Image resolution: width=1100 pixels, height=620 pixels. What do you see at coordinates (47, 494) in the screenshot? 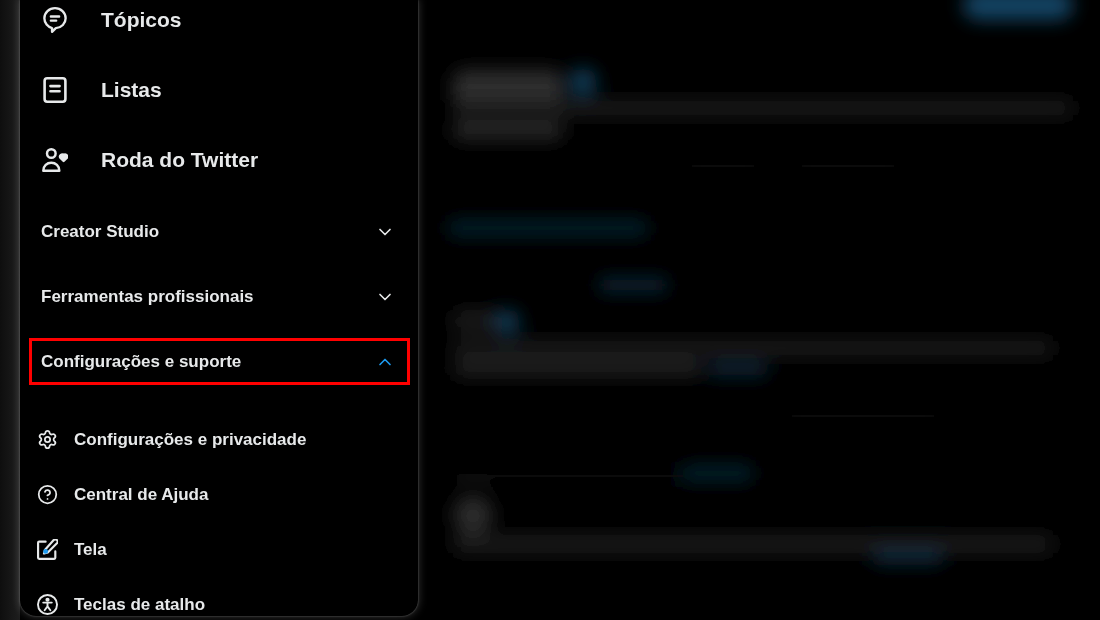
I see `help-icon` at bounding box center [47, 494].